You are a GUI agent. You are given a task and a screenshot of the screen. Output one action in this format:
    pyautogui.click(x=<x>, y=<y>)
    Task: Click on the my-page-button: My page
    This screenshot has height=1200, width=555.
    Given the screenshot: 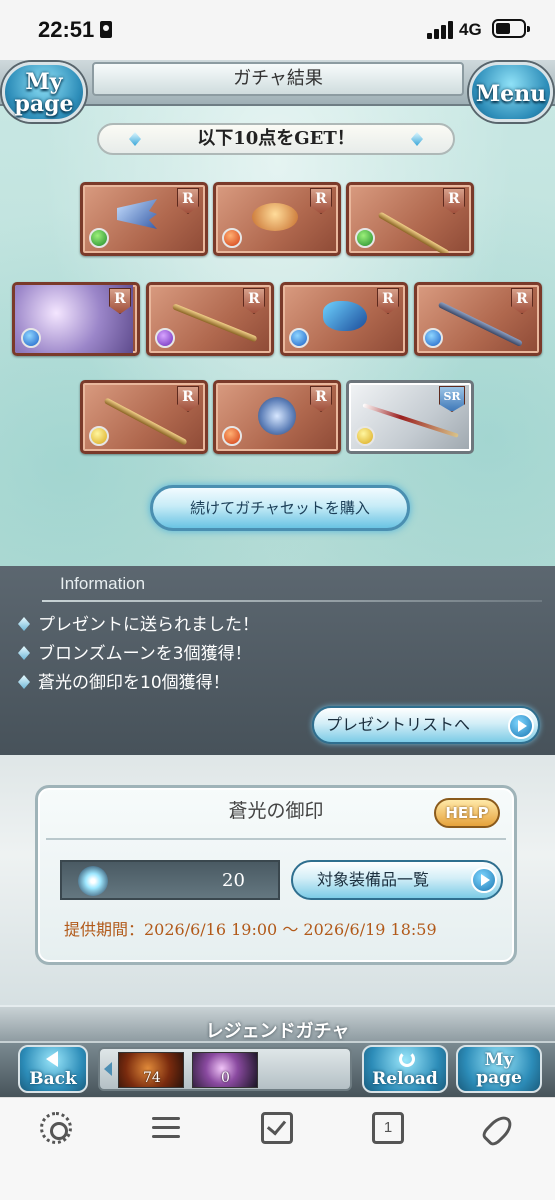 What is the action you would take?
    pyautogui.click(x=44, y=92)
    